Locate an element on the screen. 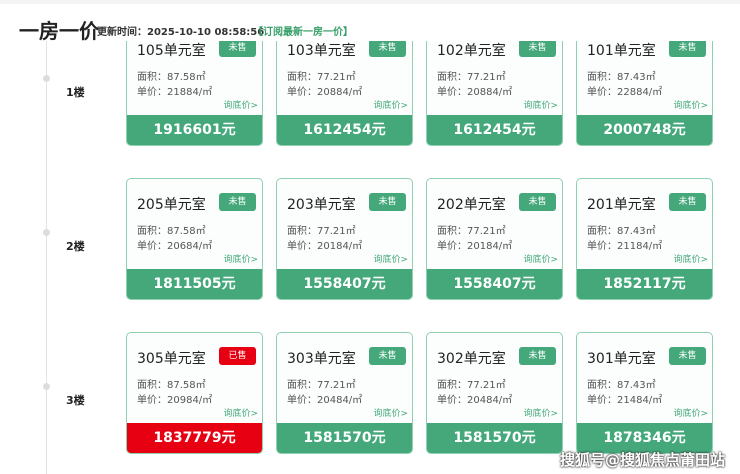 This screenshot has width=740, height=474. total-price: 1837779元 is located at coordinates (194, 438).